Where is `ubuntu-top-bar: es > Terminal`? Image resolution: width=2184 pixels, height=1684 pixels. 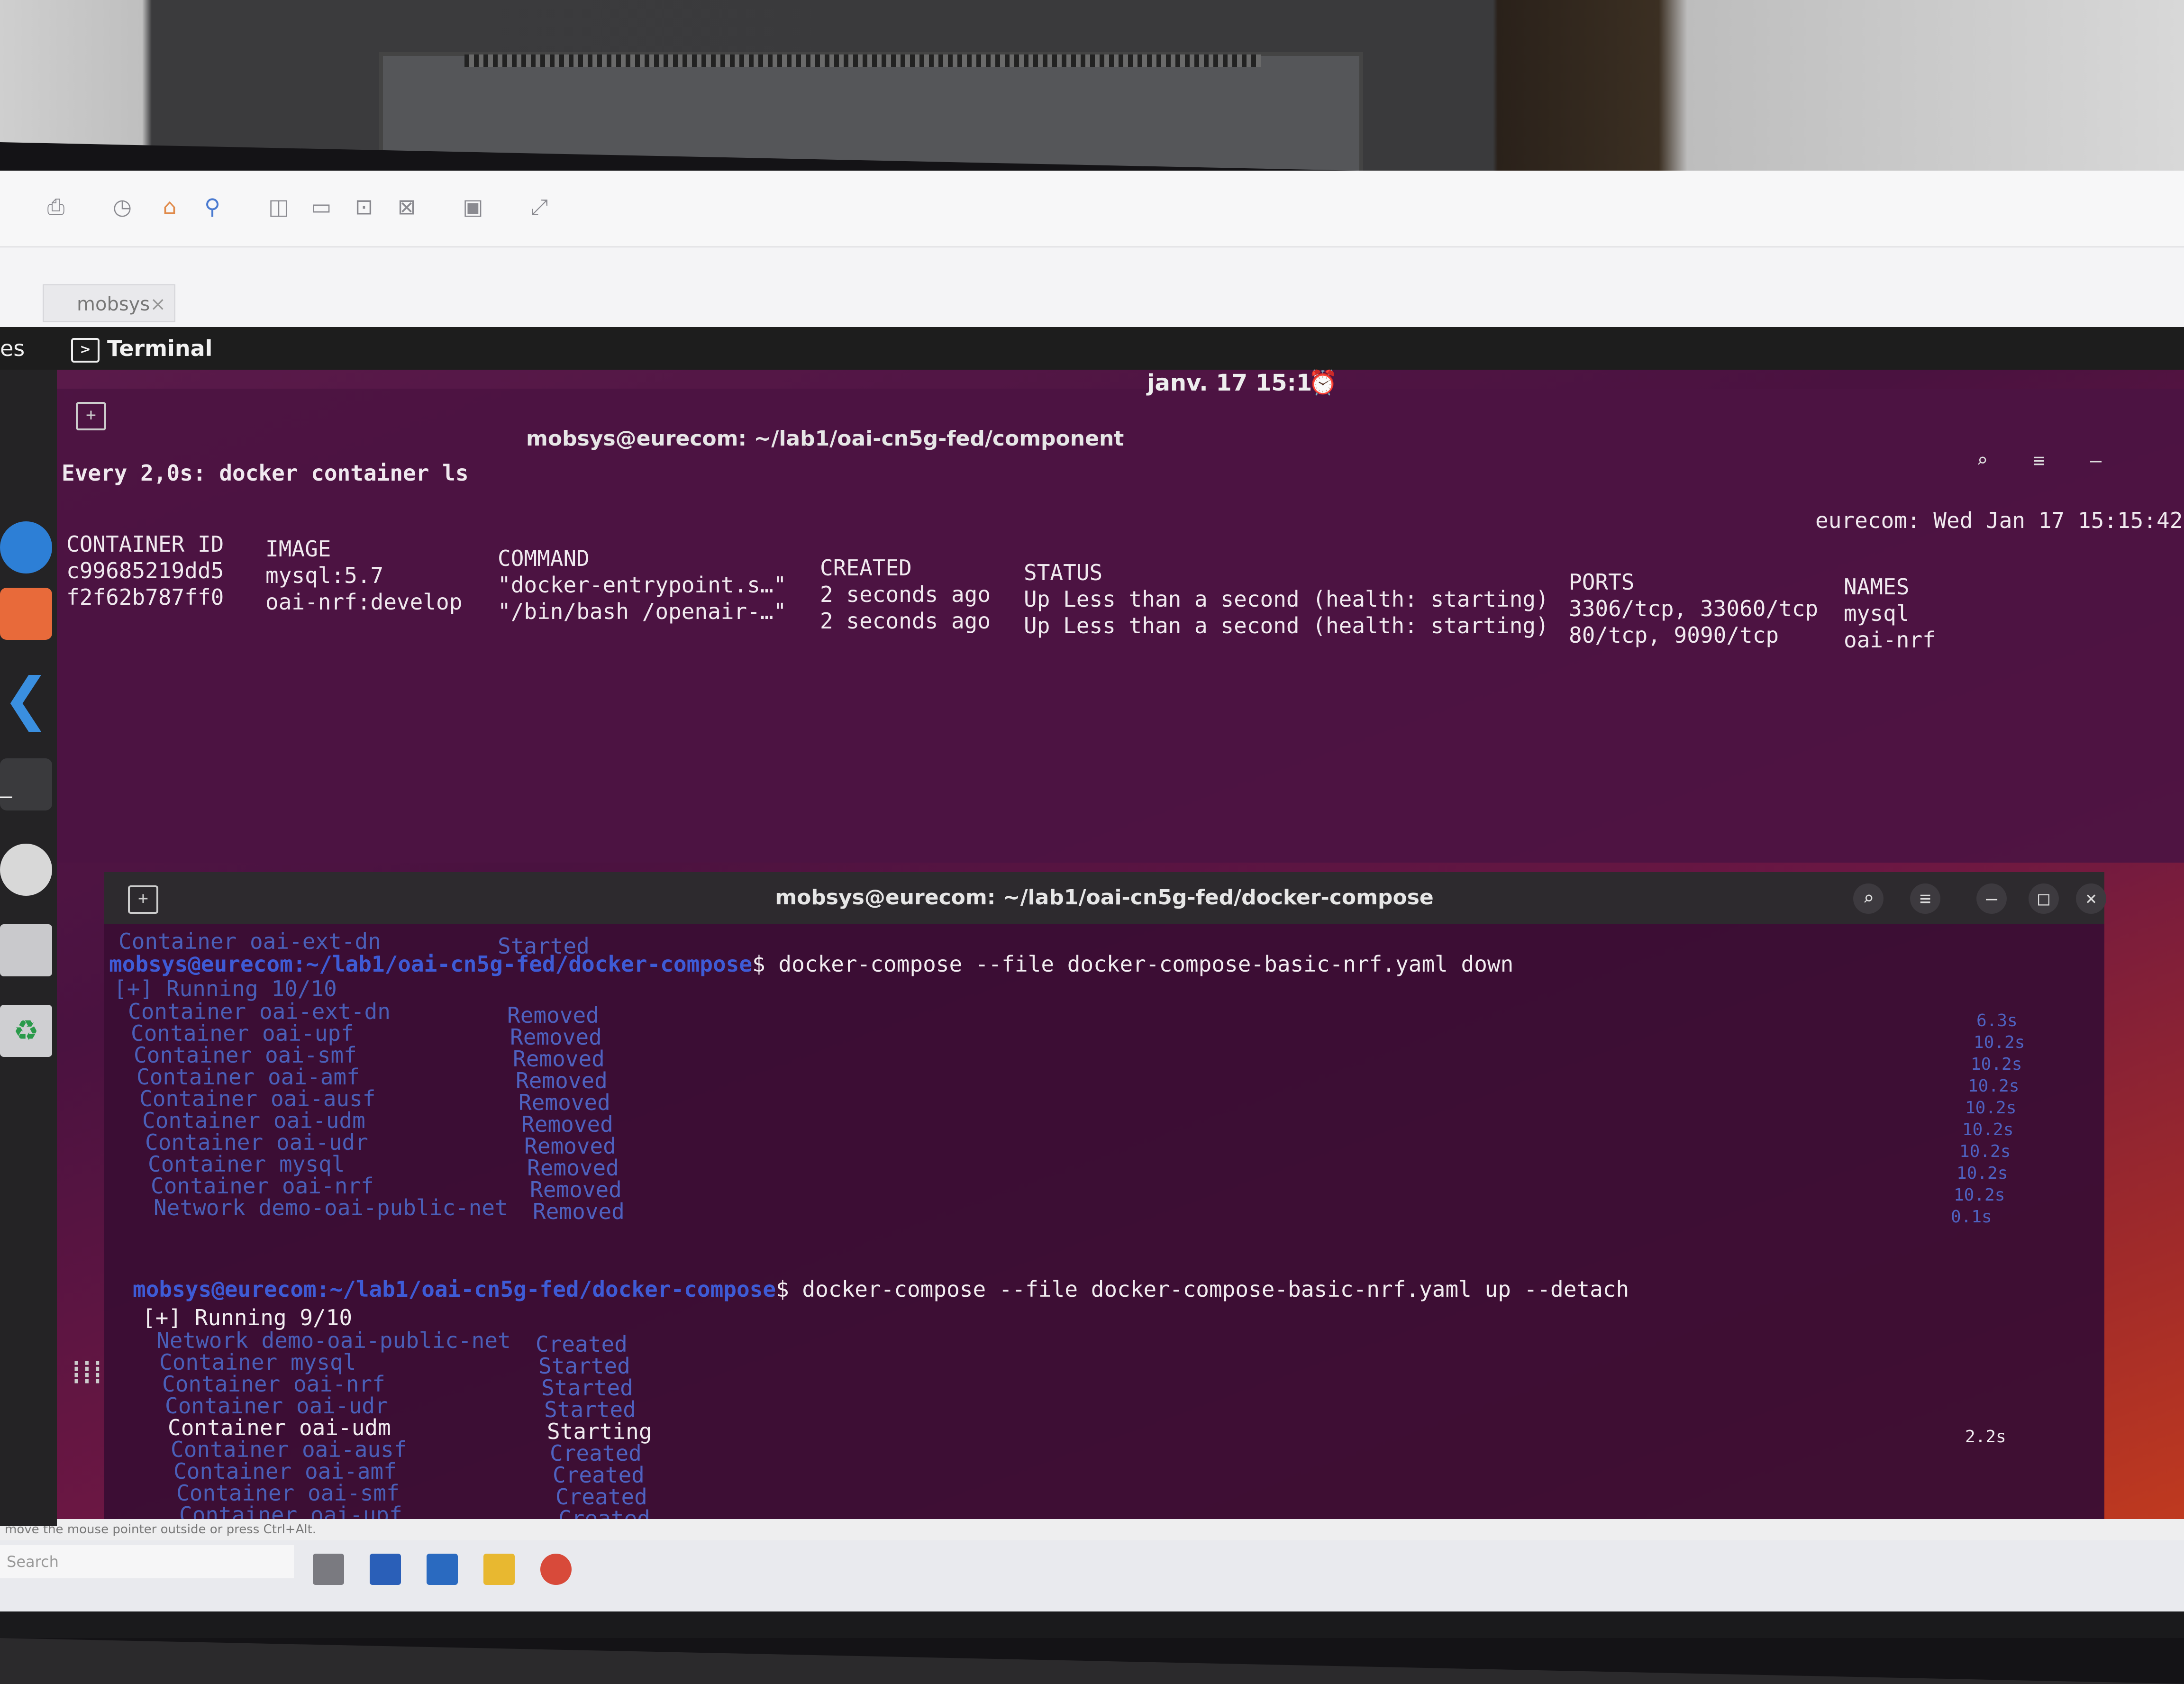
ubuntu-top-bar: es > Terminal is located at coordinates (1092, 349).